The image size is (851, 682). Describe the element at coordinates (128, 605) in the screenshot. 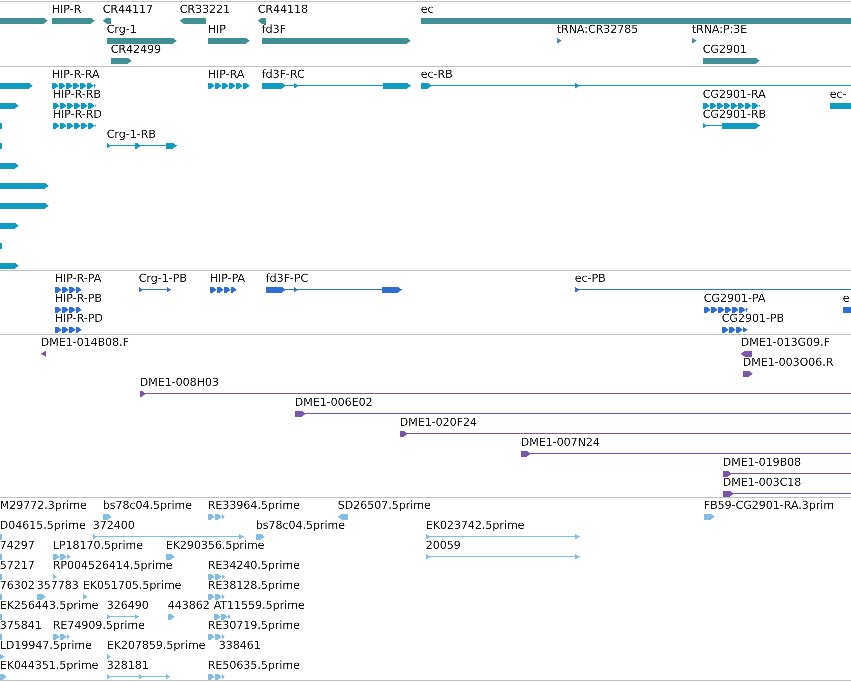

I see `feature-label: 326490` at that location.